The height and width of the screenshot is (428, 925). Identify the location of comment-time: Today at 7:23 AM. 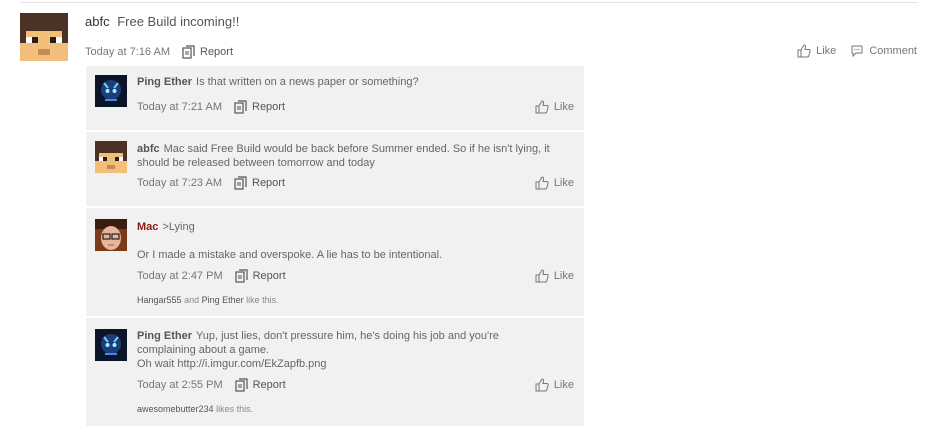
(179, 183).